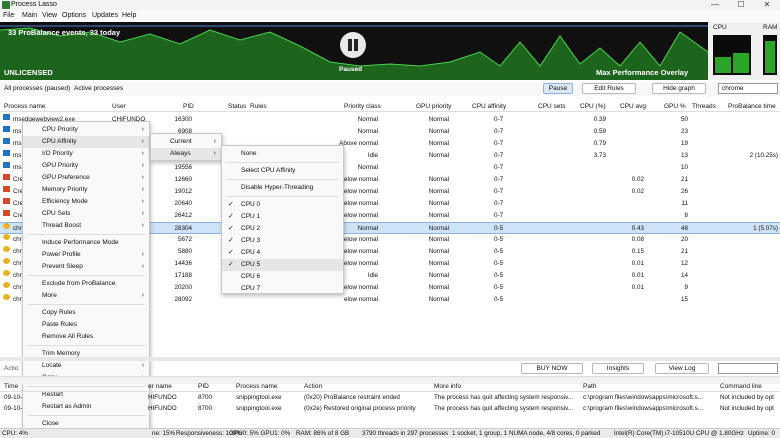 Image resolution: width=780 pixels, height=438 pixels. I want to click on menu-cpu-priority: CPU Priority ›, so click(86, 130).